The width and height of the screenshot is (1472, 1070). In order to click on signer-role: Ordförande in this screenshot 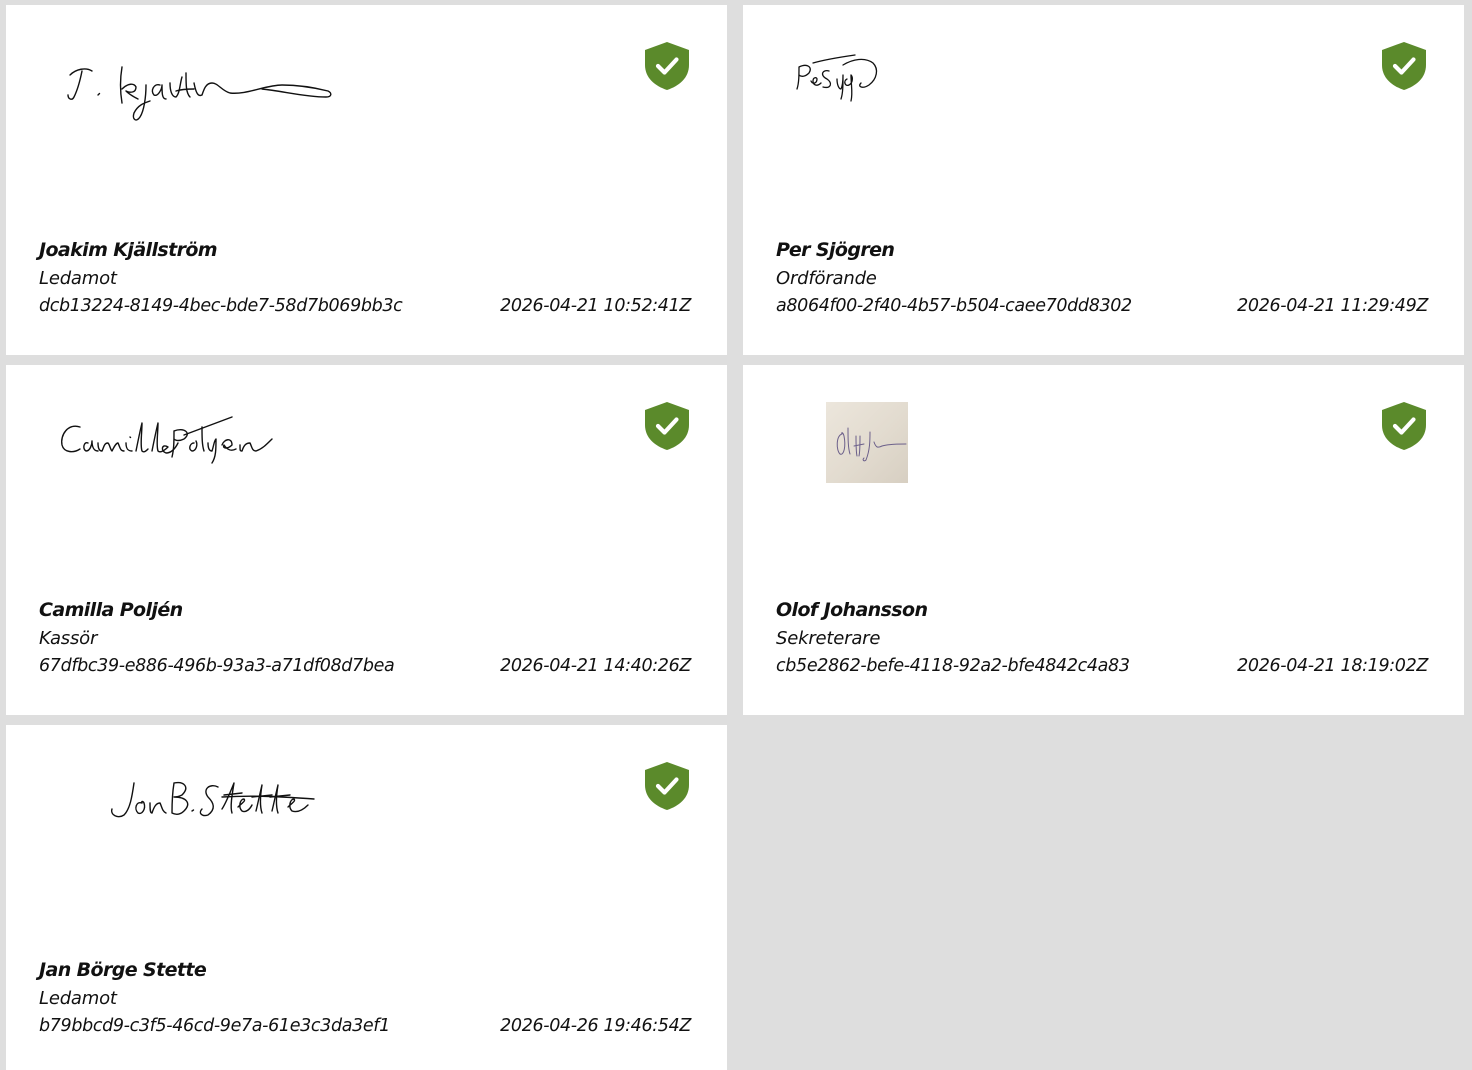, I will do `click(826, 278)`.